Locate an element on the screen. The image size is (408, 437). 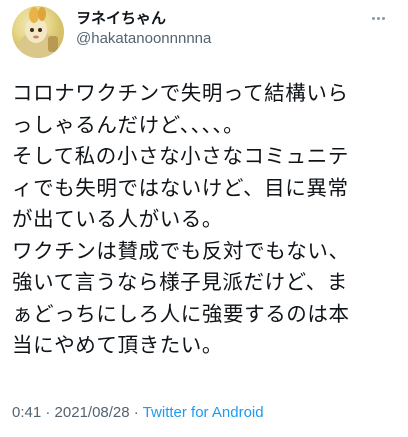
tweet-text-line: 当にやめて頂きたい。 is located at coordinates (117, 345).